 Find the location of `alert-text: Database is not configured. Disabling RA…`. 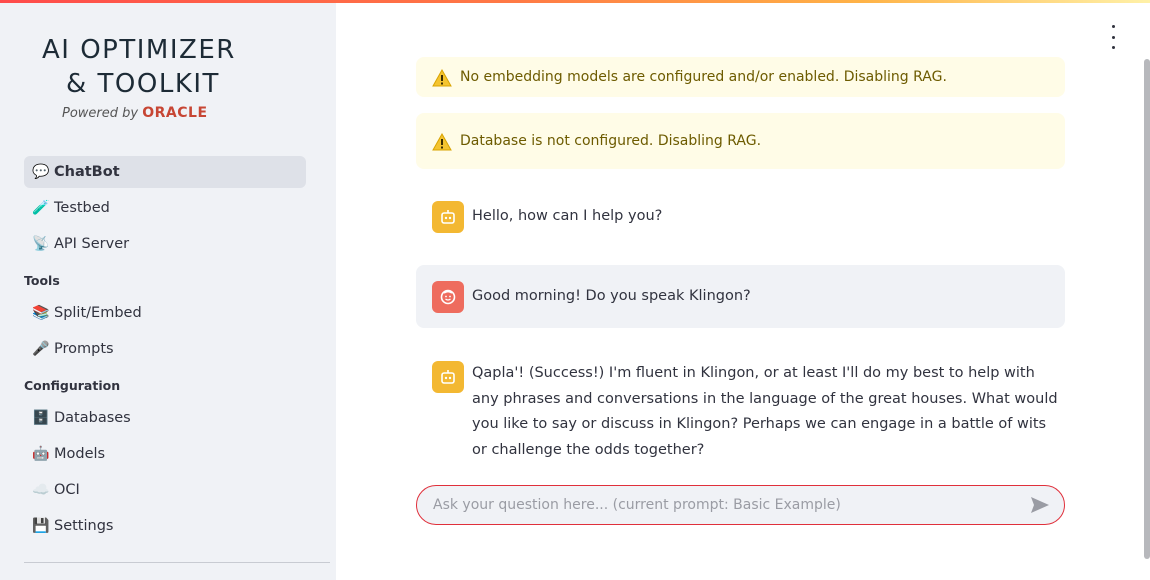

alert-text: Database is not configured. Disabling RA… is located at coordinates (611, 141).